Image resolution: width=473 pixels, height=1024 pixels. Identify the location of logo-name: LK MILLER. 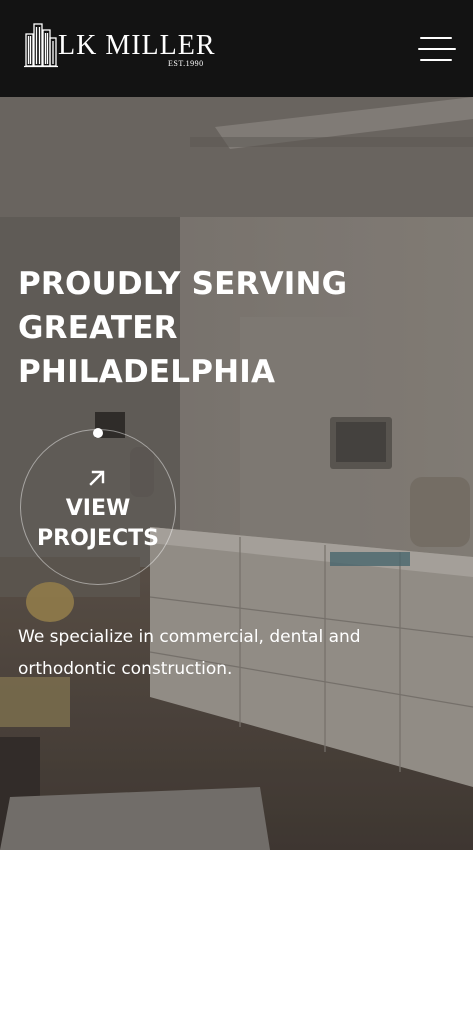
(137, 45).